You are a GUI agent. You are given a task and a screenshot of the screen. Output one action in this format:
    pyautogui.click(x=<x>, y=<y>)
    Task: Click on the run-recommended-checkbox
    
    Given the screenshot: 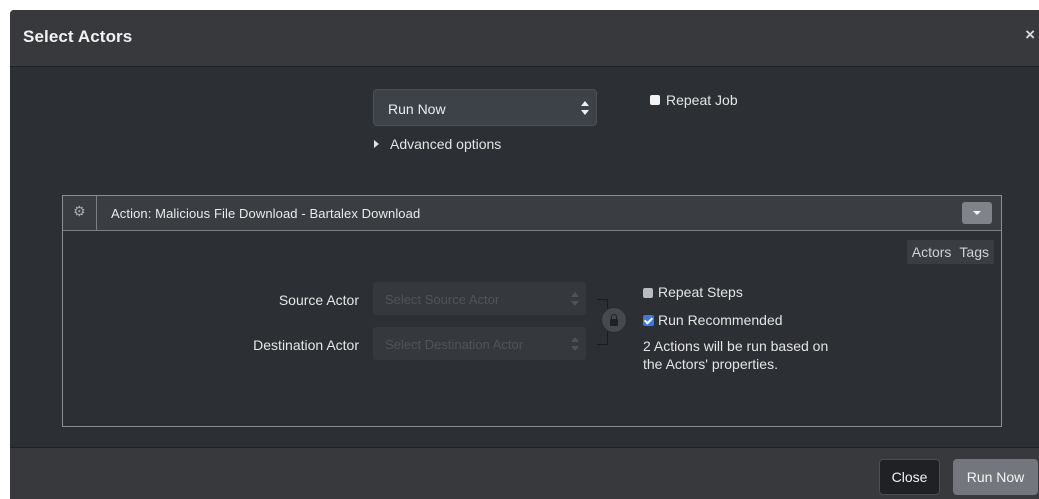 What is the action you would take?
    pyautogui.click(x=648, y=320)
    